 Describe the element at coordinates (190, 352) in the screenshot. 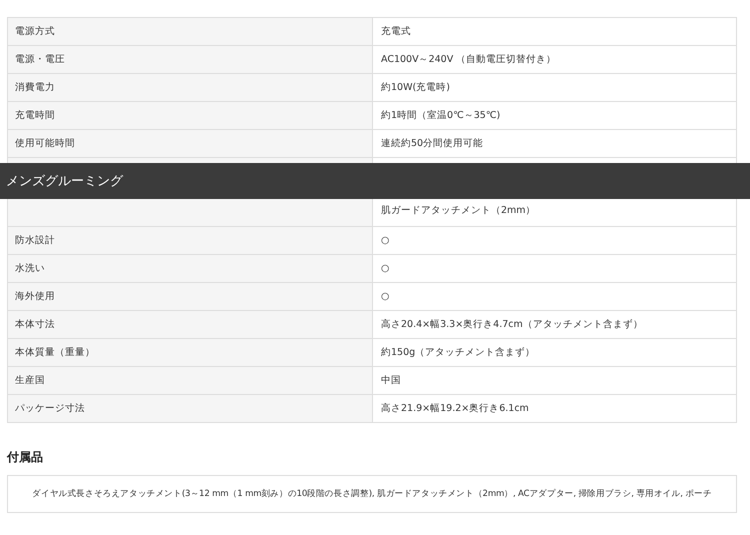

I see `label-cell: 本体質量（重量）` at that location.